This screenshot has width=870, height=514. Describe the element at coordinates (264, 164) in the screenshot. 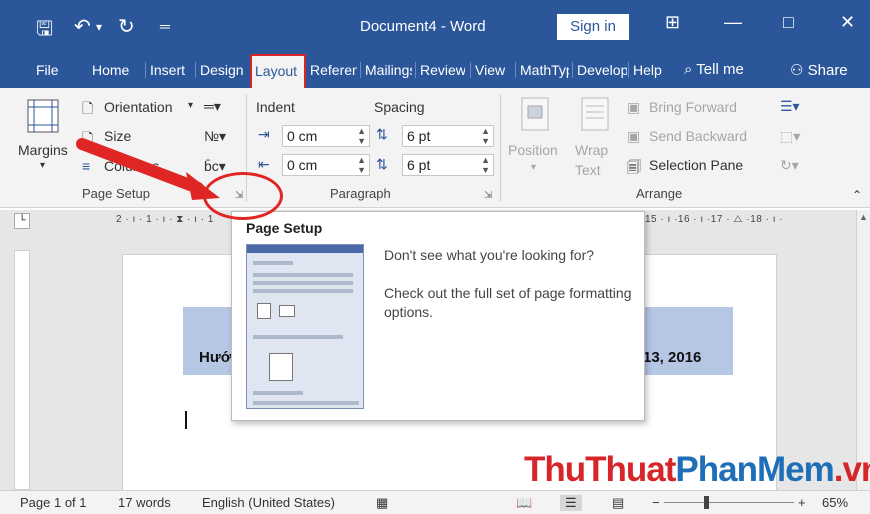

I see `indent-right-icon: ⇤` at that location.